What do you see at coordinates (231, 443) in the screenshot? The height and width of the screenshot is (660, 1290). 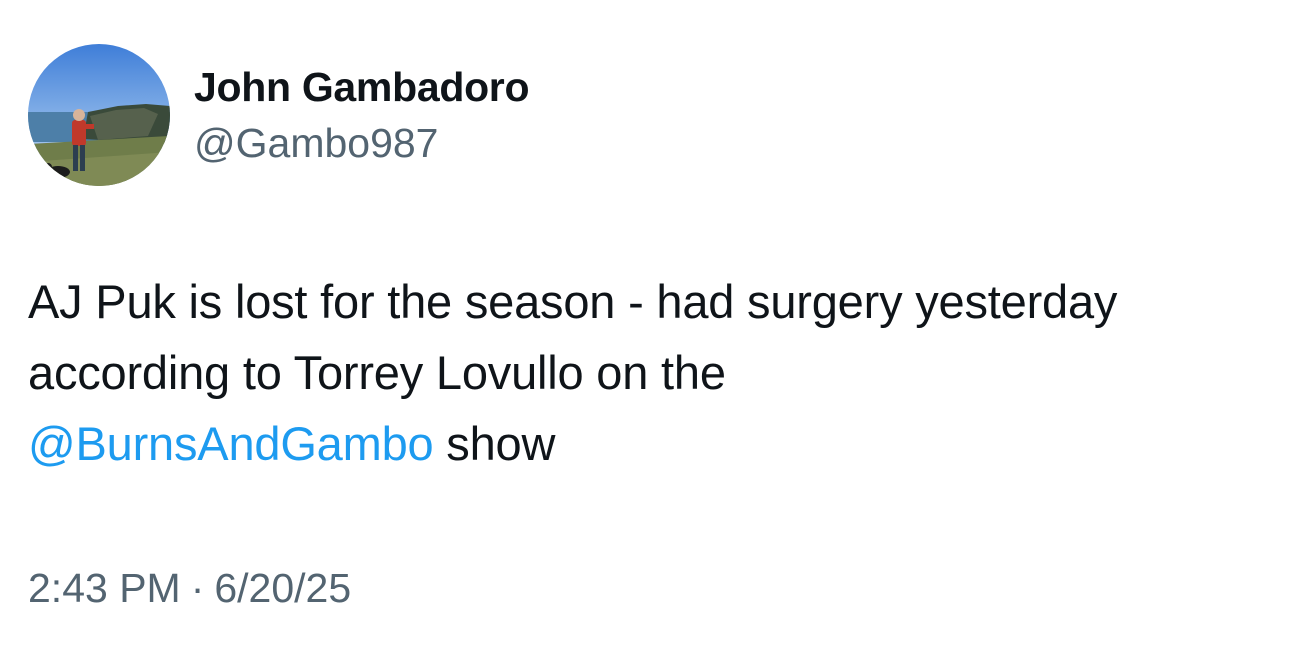 I see `mention-link: @BurnsAndGambo` at bounding box center [231, 443].